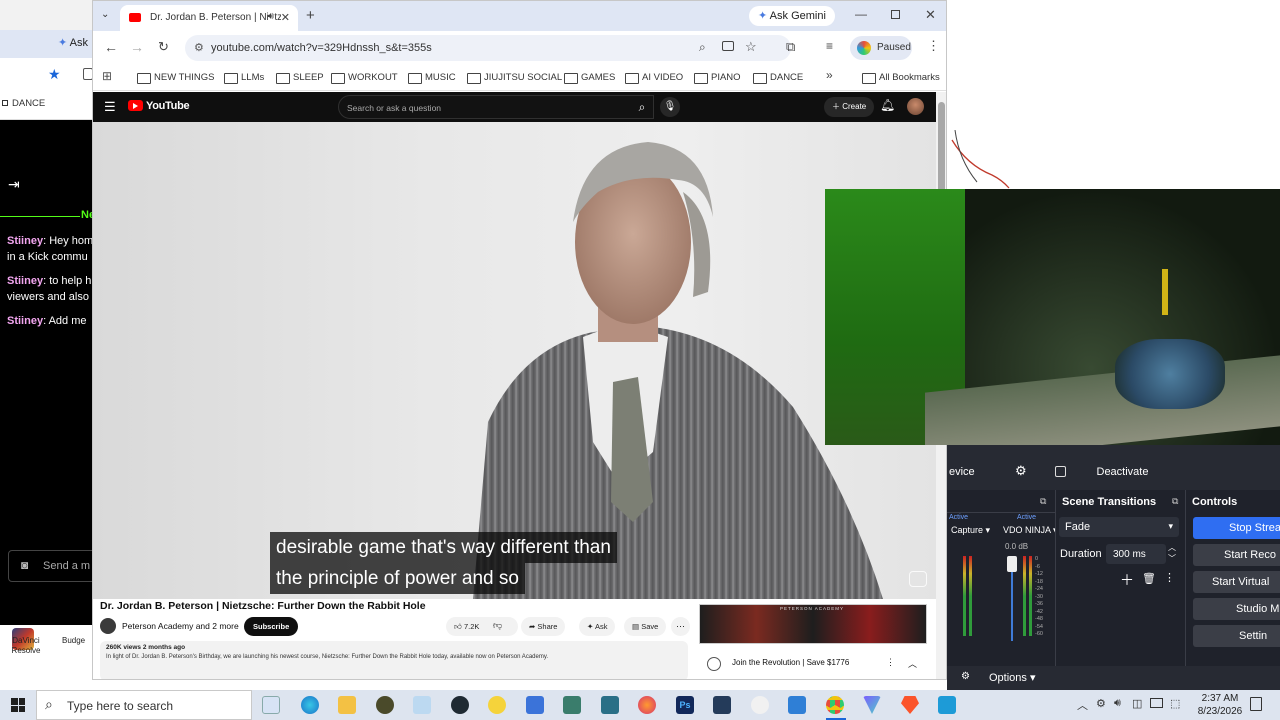 Image resolution: width=1280 pixels, height=720 pixels. Describe the element at coordinates (1236, 609) in the screenshot. I see `studio-mode-button: Studio M` at that location.